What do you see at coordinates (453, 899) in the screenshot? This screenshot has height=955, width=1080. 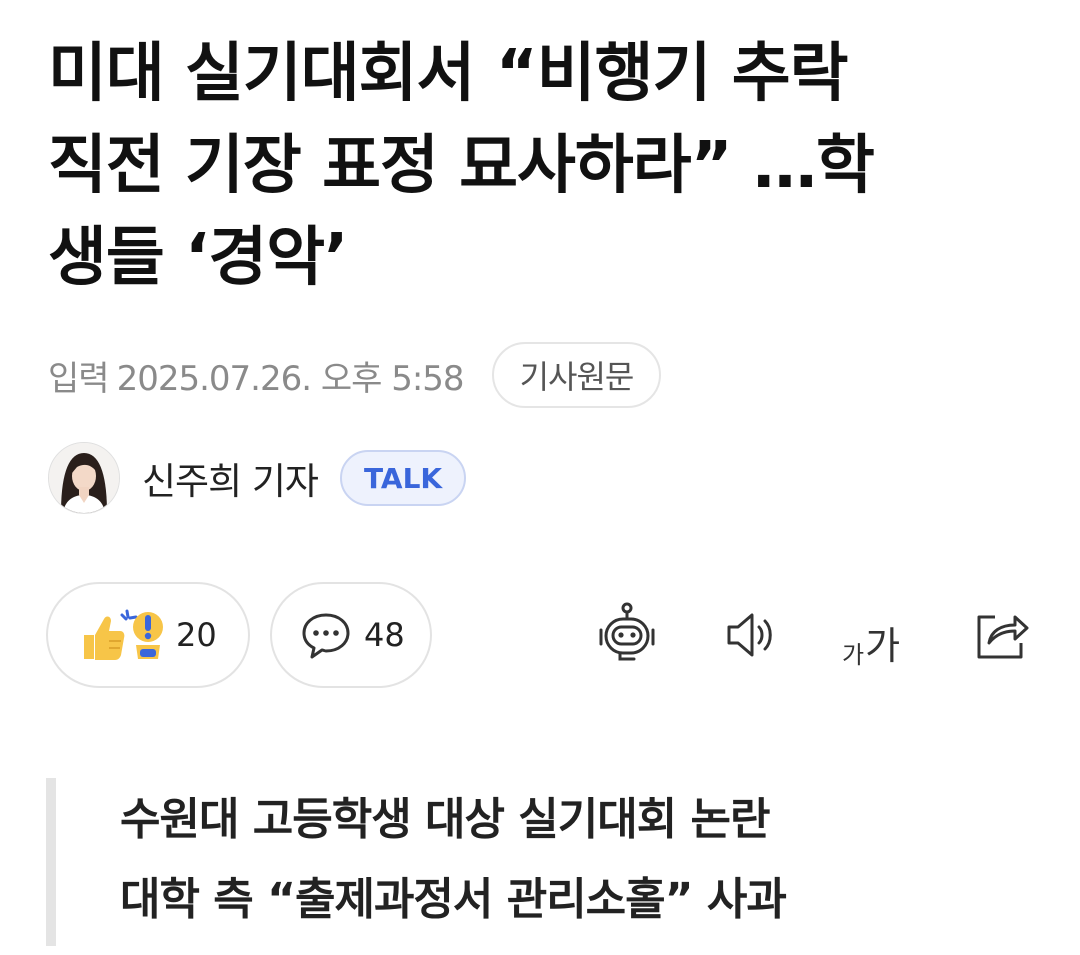 I see `summary-line: 대학 측 “출제과정서 관리소홀” 사과` at bounding box center [453, 899].